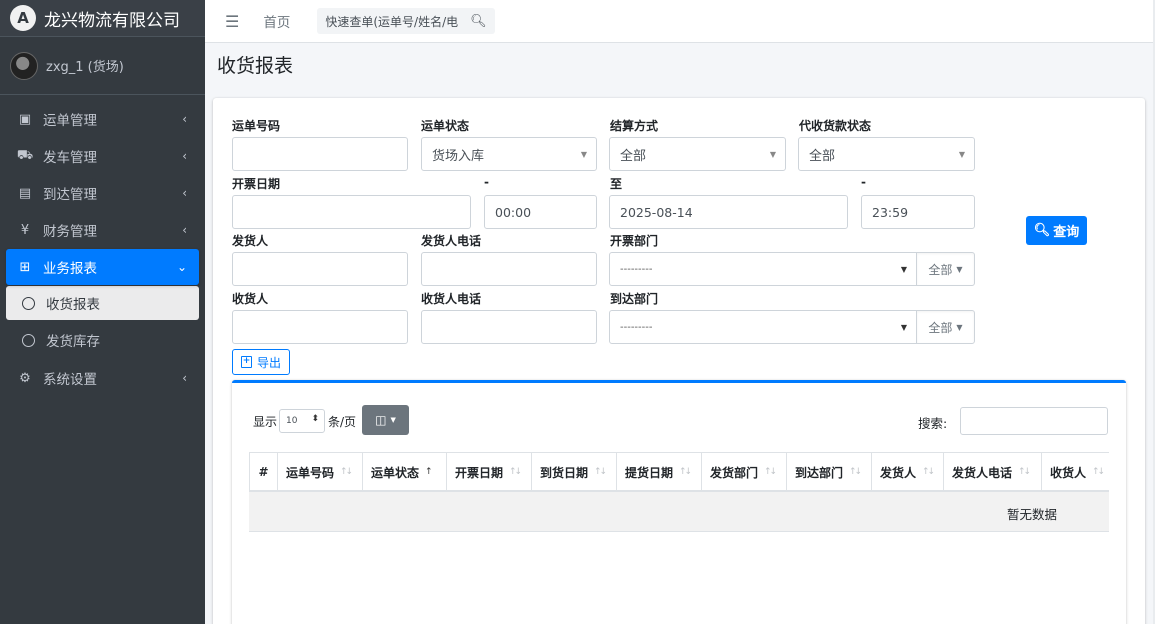 Image resolution: width=1155 pixels, height=624 pixels. Describe the element at coordinates (1056, 230) in the screenshot. I see `query-button: 🔍︎ 查询` at that location.